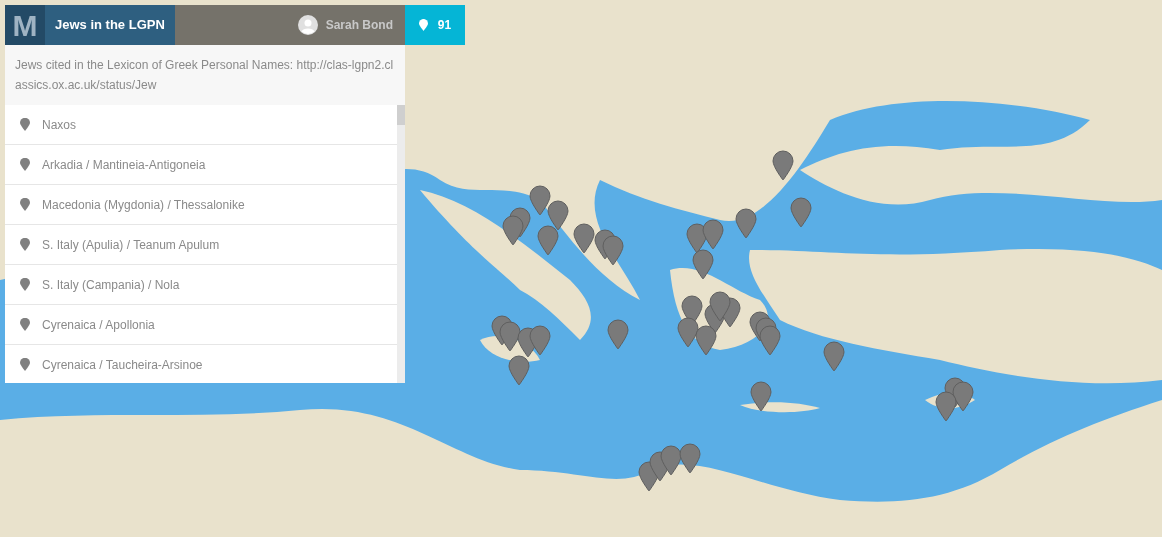 This screenshot has height=537, width=1162. I want to click on logo: M, so click(25, 25).